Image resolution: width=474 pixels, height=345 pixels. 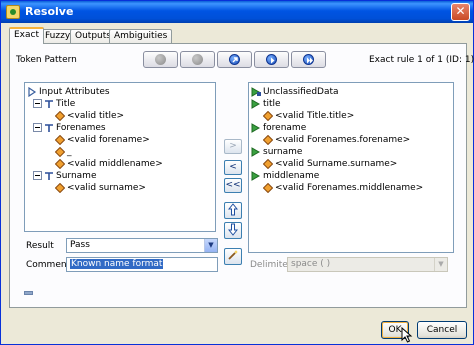 I want to click on close-icon: ✕, so click(x=460, y=11).